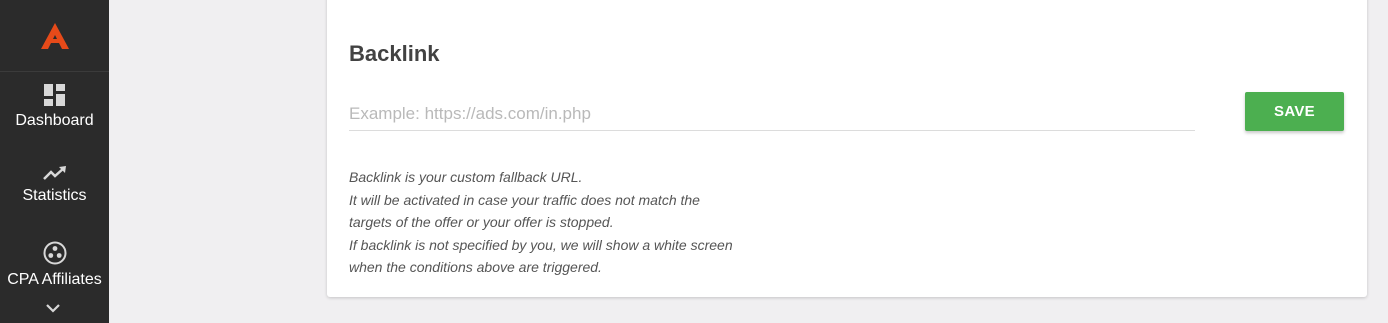 This screenshot has height=323, width=1388. Describe the element at coordinates (54, 95) in the screenshot. I see `dashboard-icon` at that location.